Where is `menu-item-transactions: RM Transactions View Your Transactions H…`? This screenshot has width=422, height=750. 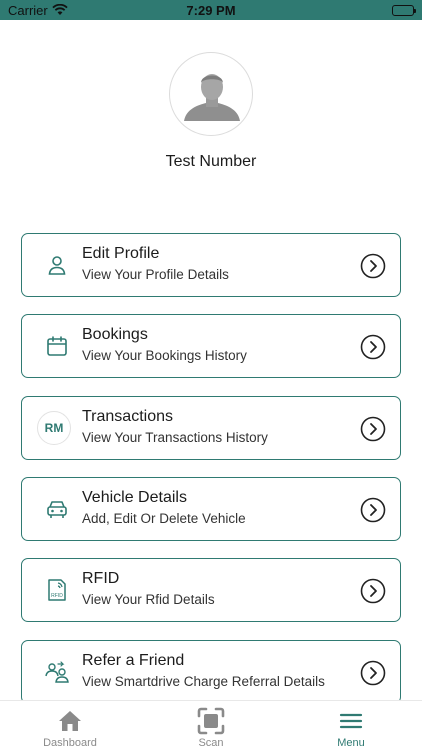
menu-item-transactions: RM Transactions View Your Transactions H… is located at coordinates (211, 428).